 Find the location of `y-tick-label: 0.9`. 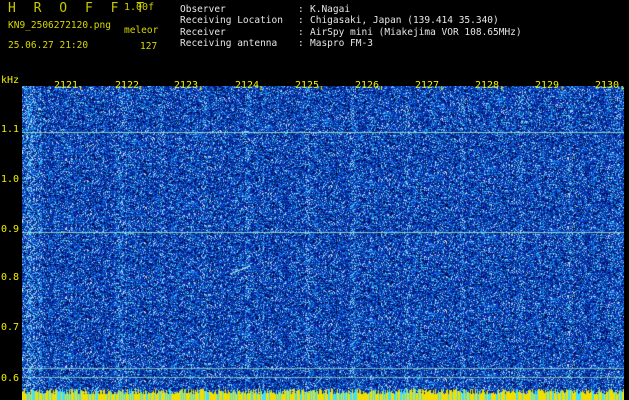

y-tick-label: 0.9 is located at coordinates (10, 229).